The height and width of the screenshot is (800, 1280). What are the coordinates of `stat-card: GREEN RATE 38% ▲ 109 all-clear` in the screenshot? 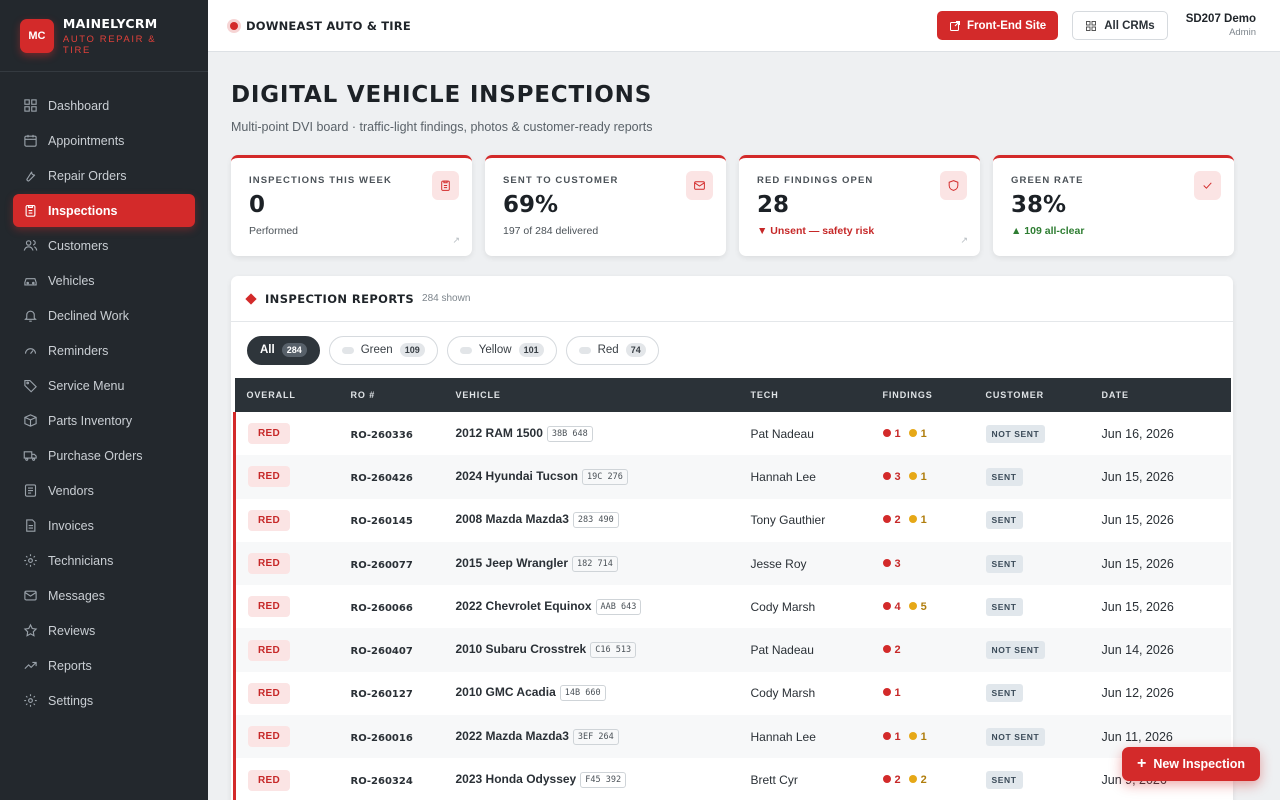 It's located at (1113, 205).